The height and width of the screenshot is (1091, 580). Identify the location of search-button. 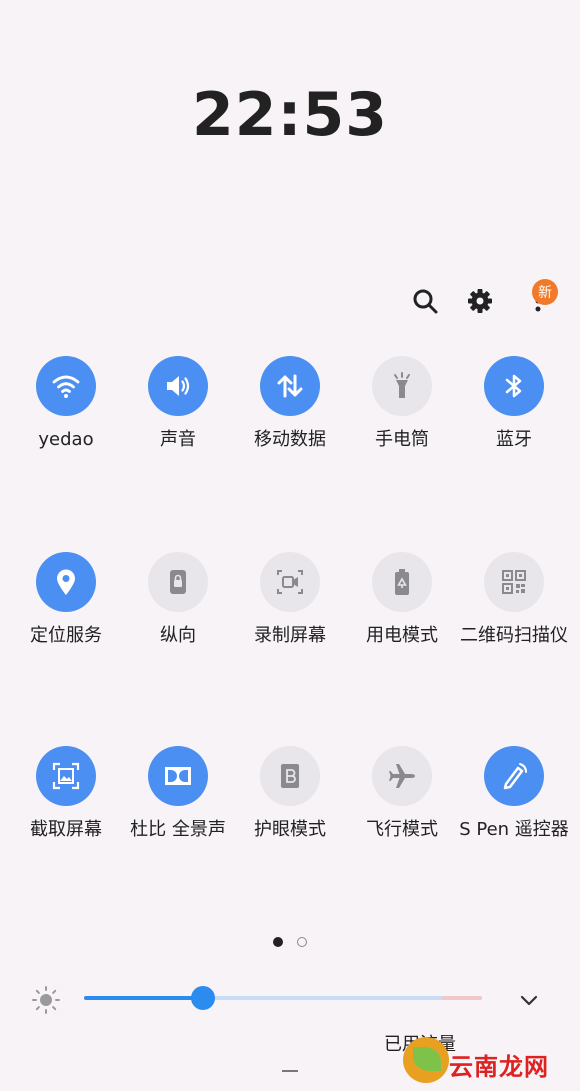
(425, 301).